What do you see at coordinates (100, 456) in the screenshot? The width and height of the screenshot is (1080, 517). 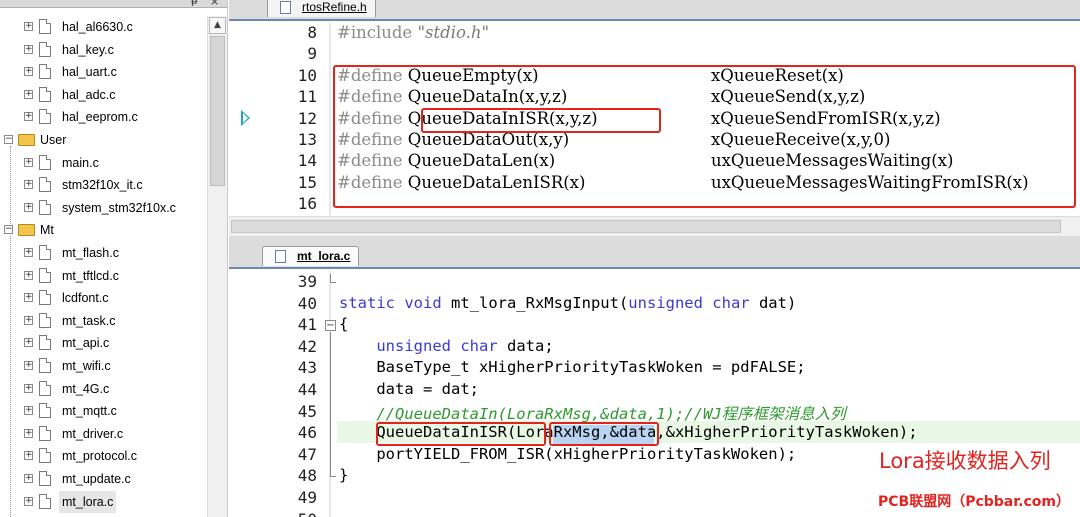 I see `tree-item-label: mt_protocol.c` at bounding box center [100, 456].